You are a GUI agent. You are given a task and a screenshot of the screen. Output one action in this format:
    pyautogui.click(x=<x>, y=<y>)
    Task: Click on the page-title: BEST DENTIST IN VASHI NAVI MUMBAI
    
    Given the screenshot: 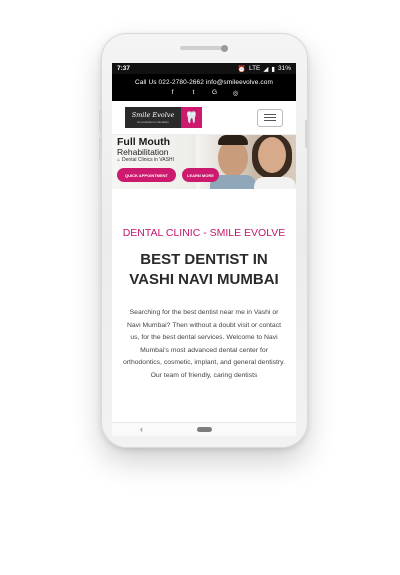 What is the action you would take?
    pyautogui.click(x=204, y=269)
    